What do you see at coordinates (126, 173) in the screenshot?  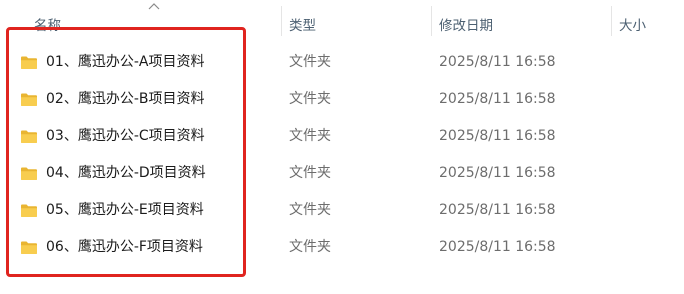 I see `file-name: 04、鹰迅办公-D项目资料` at bounding box center [126, 173].